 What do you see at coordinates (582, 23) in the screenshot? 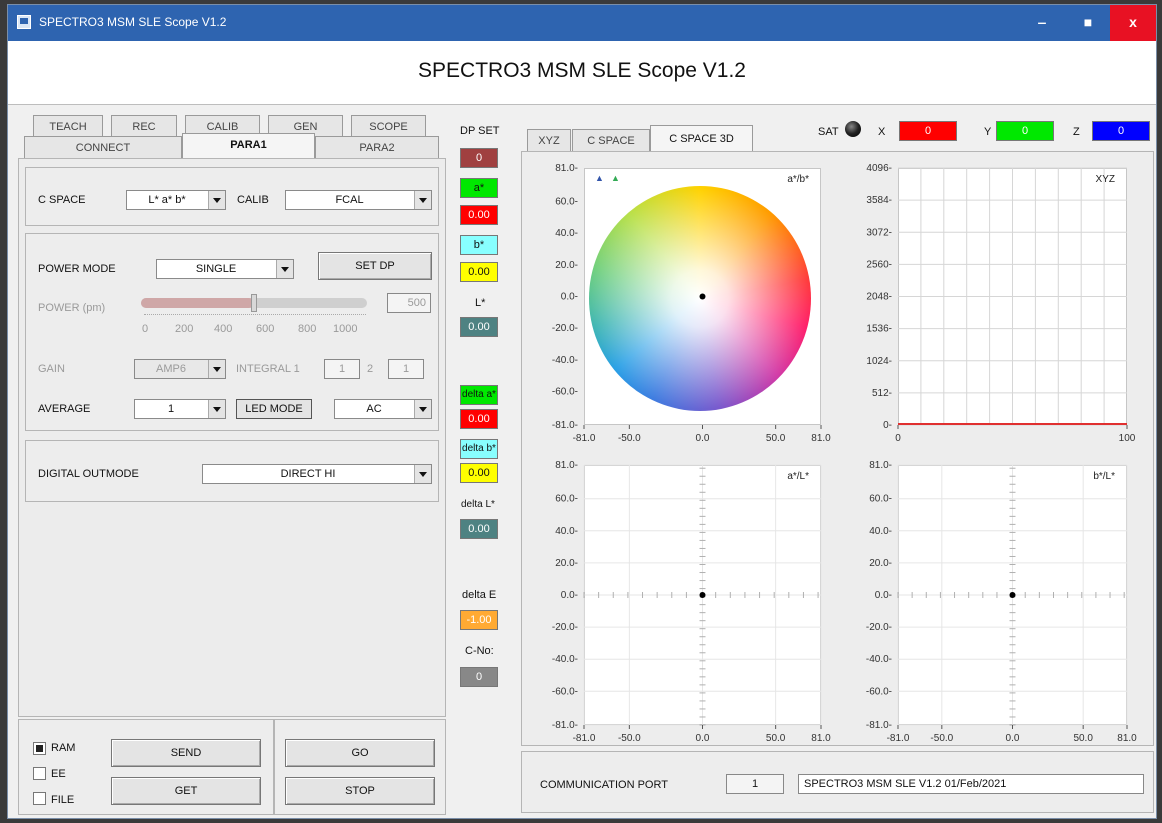
I see `title-bar: SPECTRO3 MSM SLE Scope V1.2 ‒ ■ x` at bounding box center [582, 23].